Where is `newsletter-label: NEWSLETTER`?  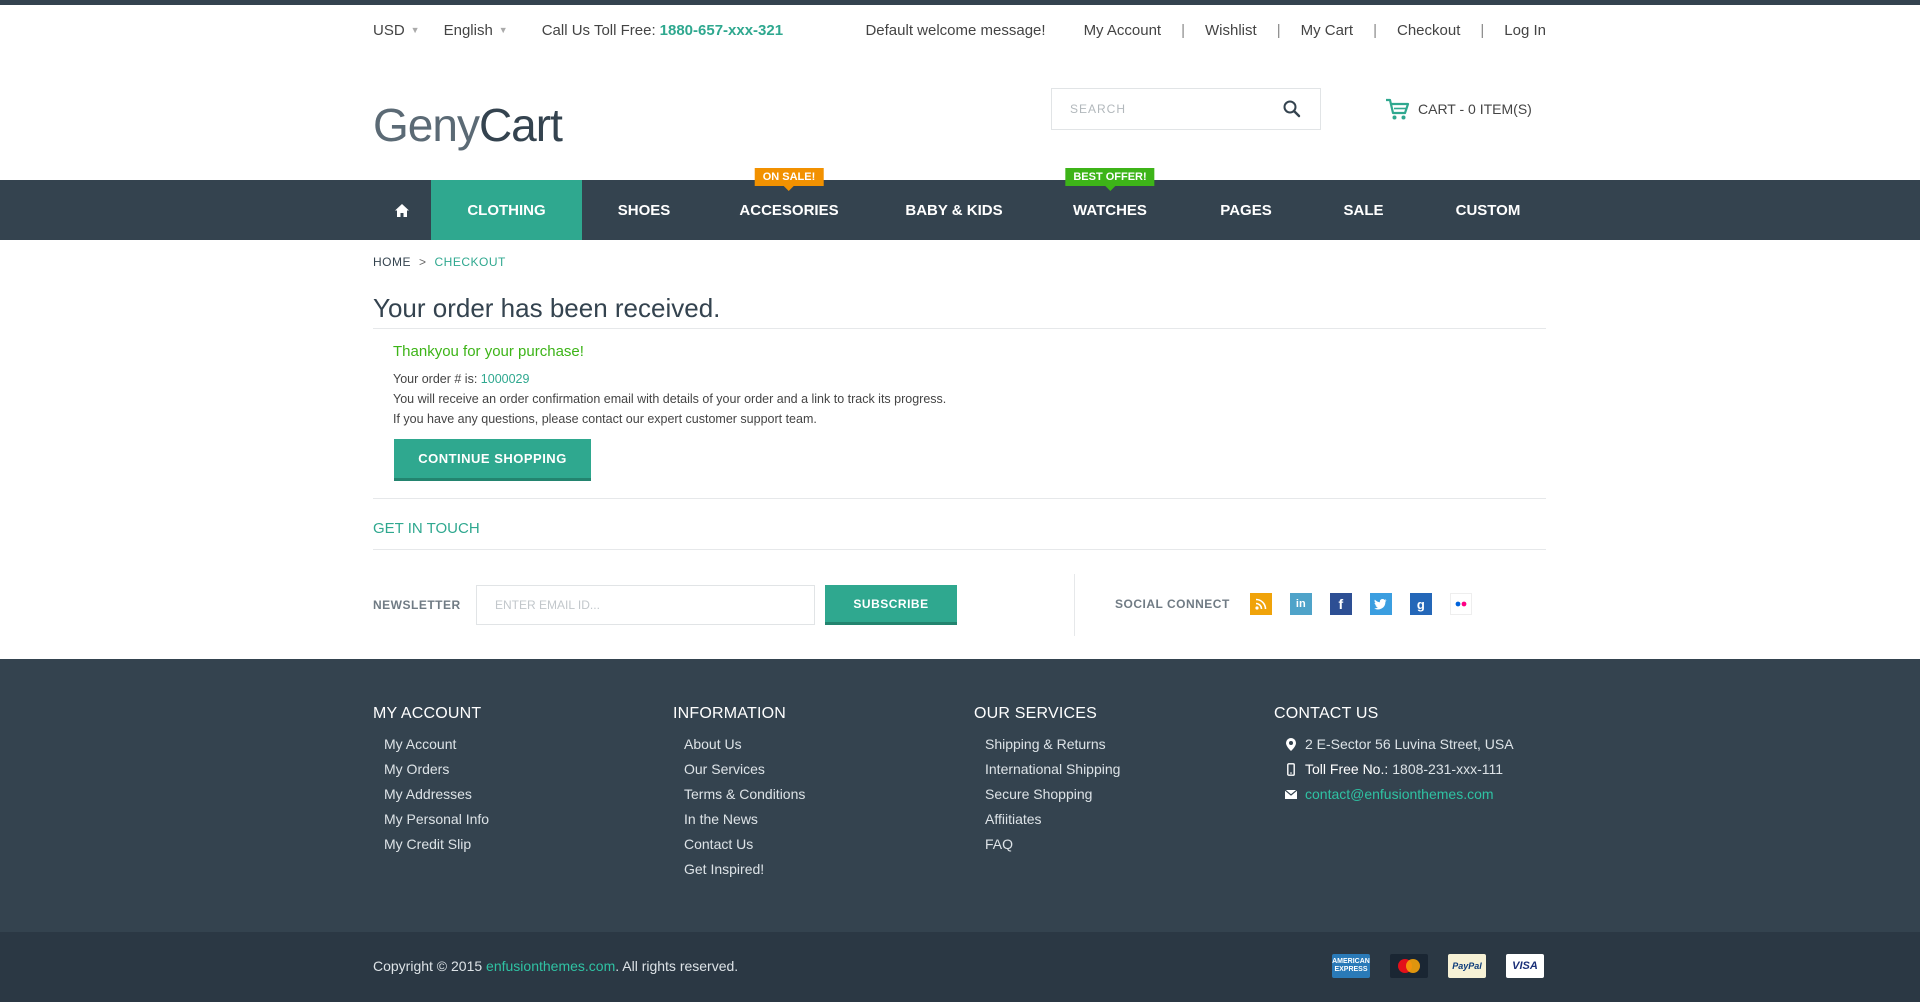 newsletter-label: NEWSLETTER is located at coordinates (417, 605).